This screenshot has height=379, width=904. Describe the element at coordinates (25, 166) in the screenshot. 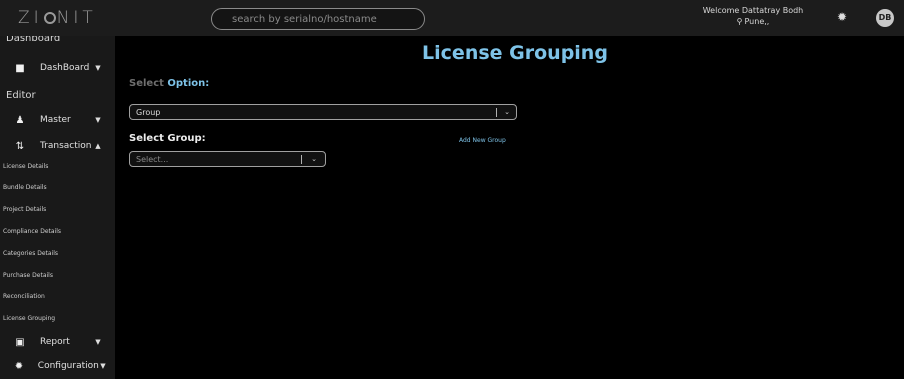

I see `sidebar-link-license-details: License Details` at that location.